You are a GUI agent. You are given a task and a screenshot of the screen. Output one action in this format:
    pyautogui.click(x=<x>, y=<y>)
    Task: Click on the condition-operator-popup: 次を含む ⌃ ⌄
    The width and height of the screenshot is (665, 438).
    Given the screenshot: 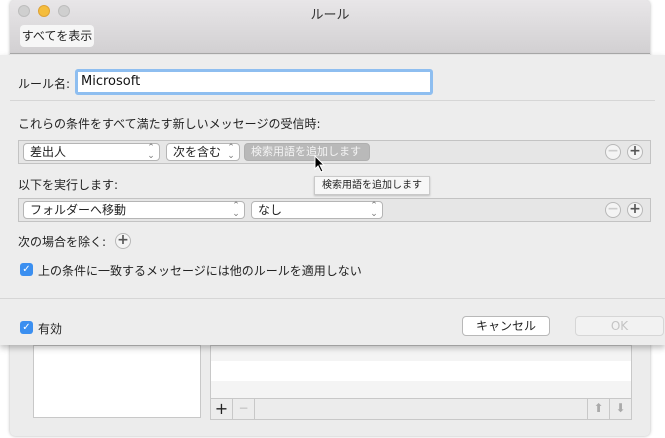 What is the action you would take?
    pyautogui.click(x=203, y=152)
    